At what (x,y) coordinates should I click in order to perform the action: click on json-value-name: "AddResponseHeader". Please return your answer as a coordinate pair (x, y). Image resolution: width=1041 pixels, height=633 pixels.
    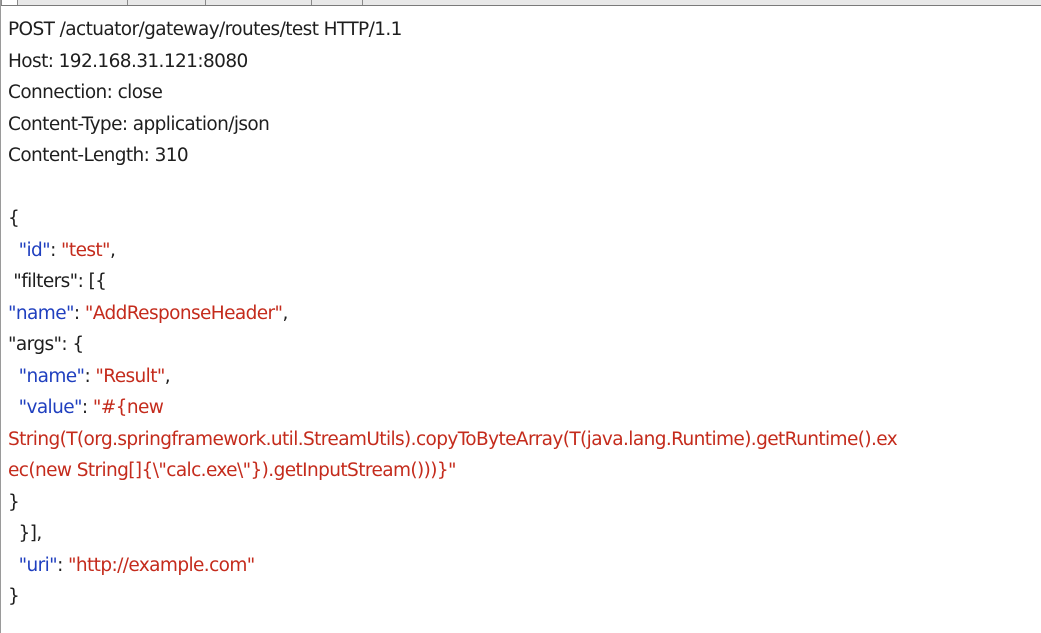
    Looking at the image, I should click on (183, 313).